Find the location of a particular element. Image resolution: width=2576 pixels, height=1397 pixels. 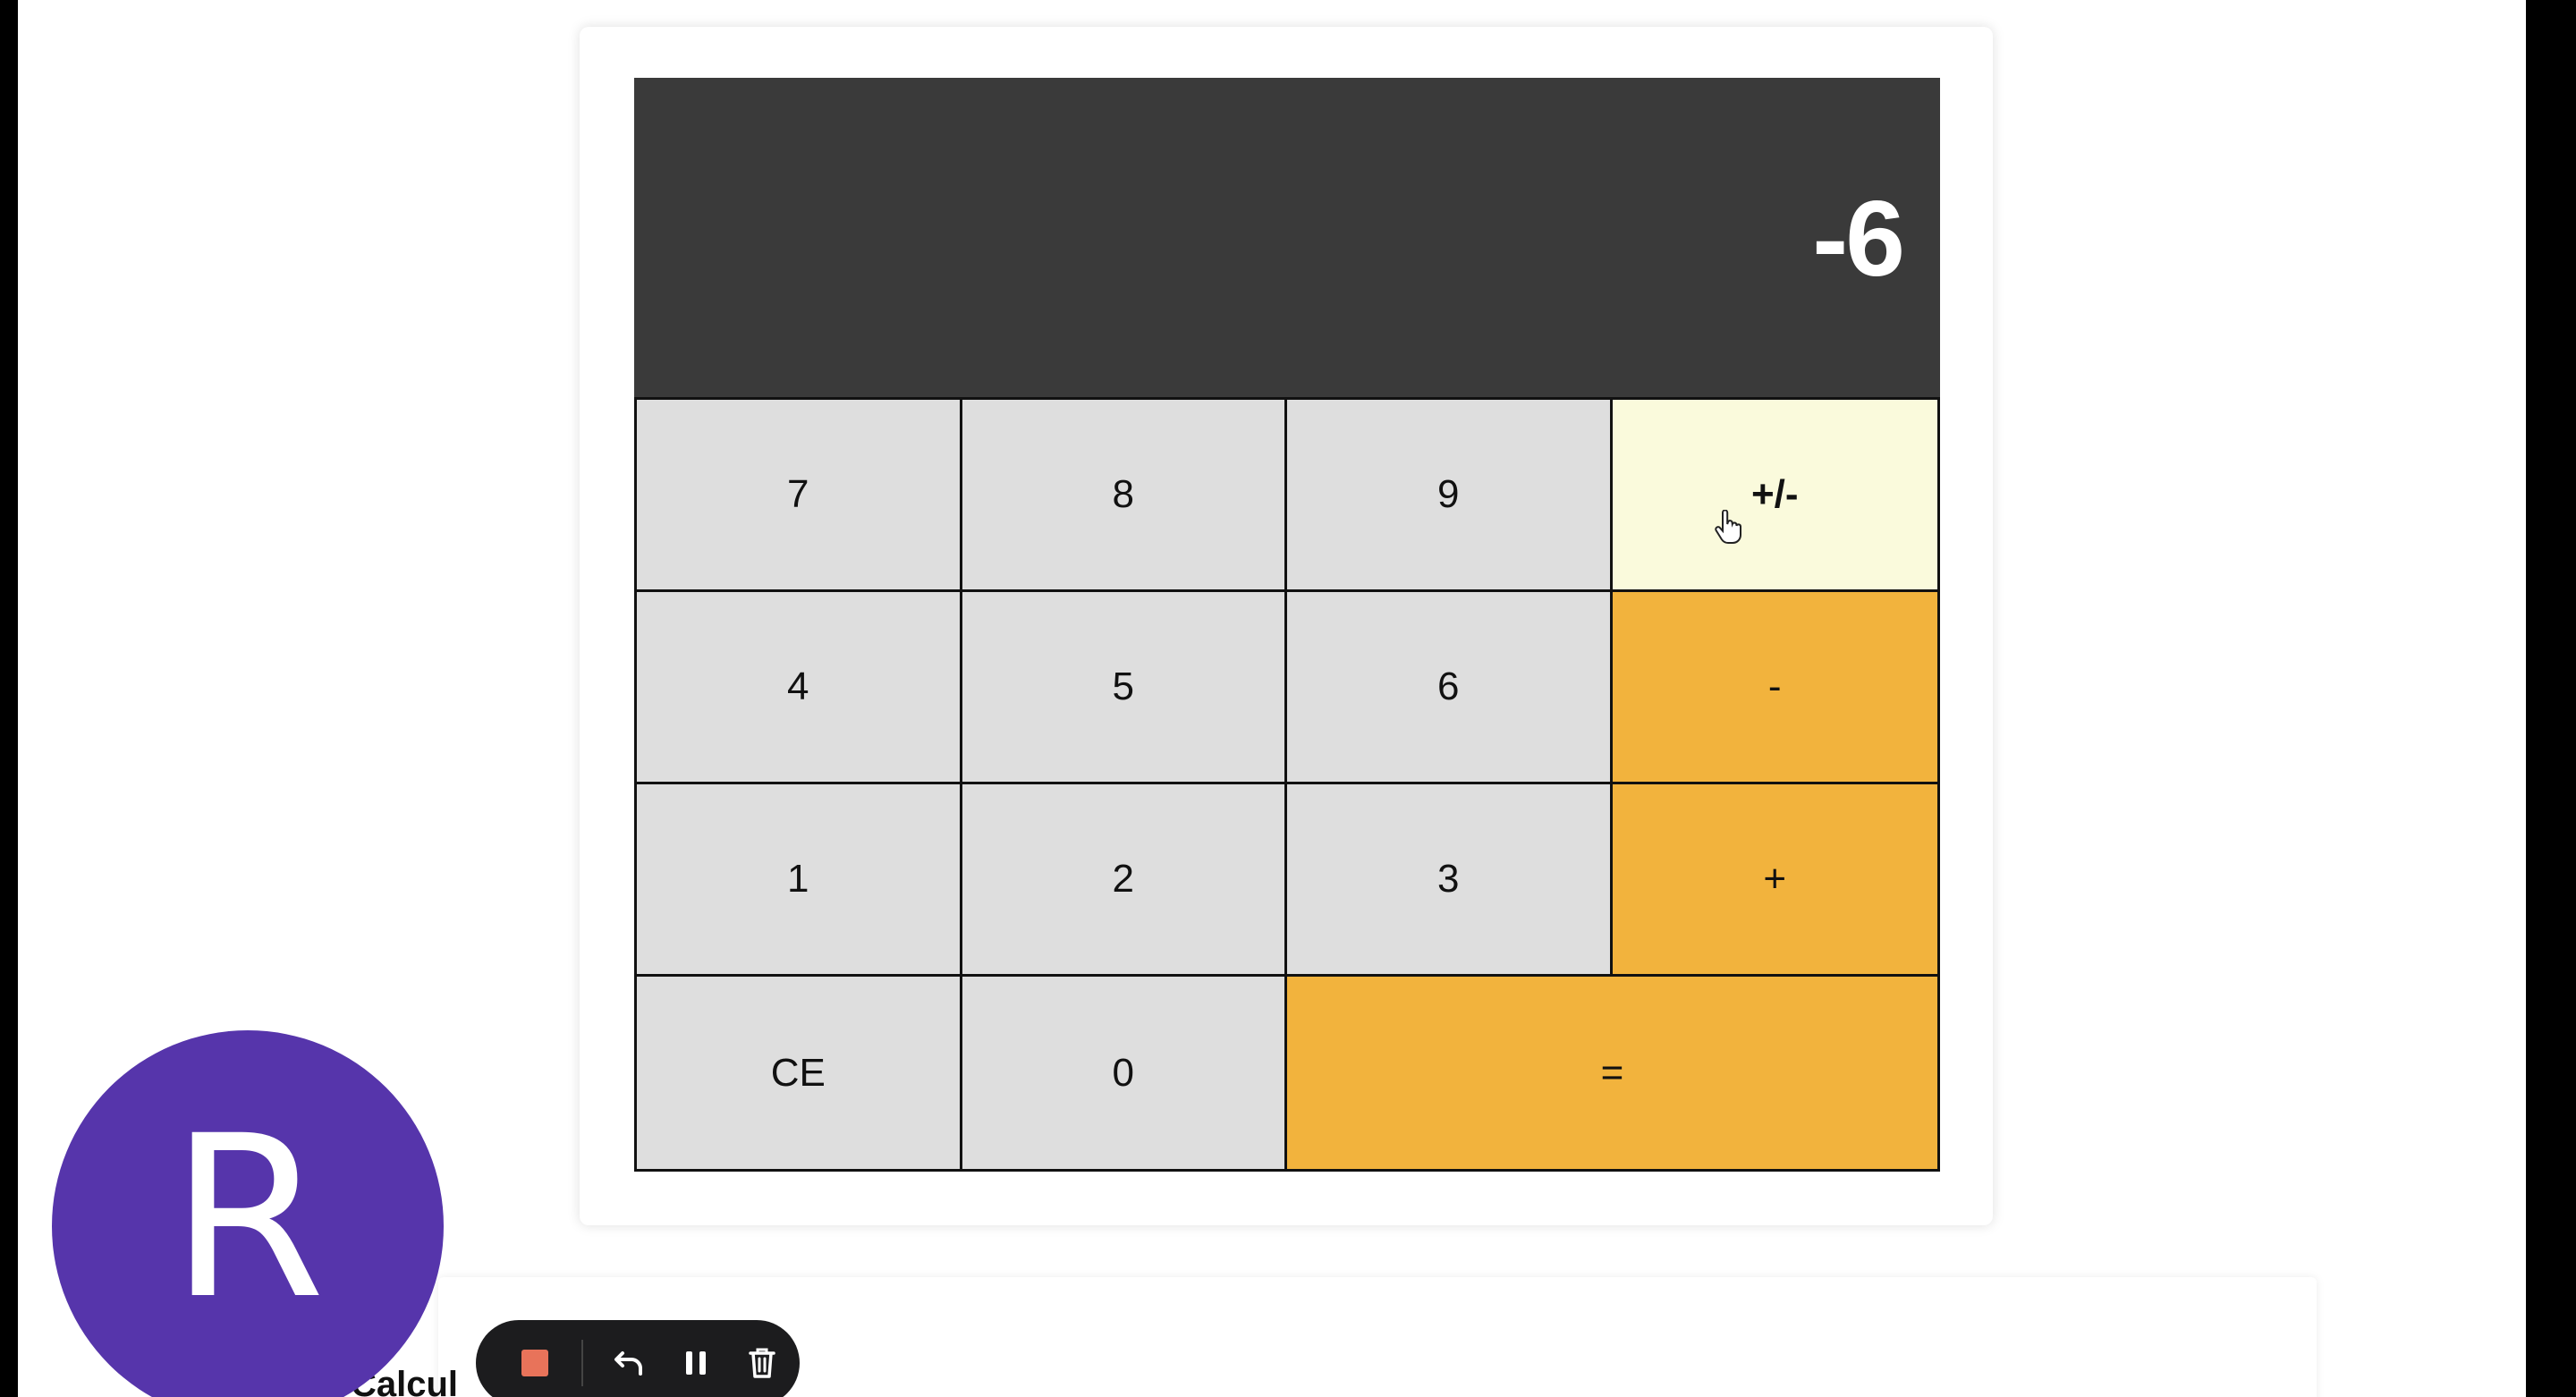

key-9: 9 is located at coordinates (1450, 496).